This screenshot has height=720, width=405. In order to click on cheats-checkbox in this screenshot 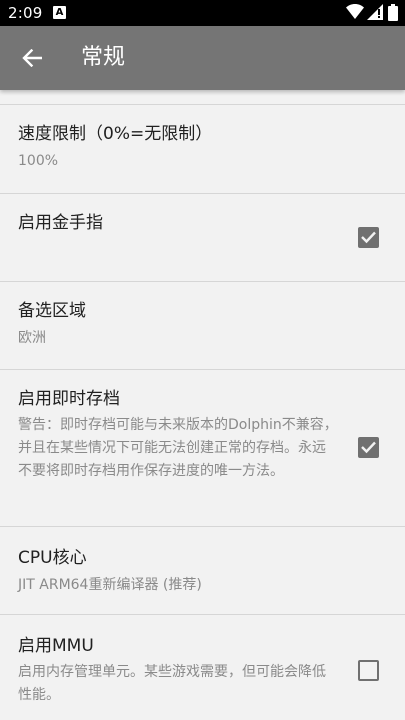, I will do `click(368, 237)`.